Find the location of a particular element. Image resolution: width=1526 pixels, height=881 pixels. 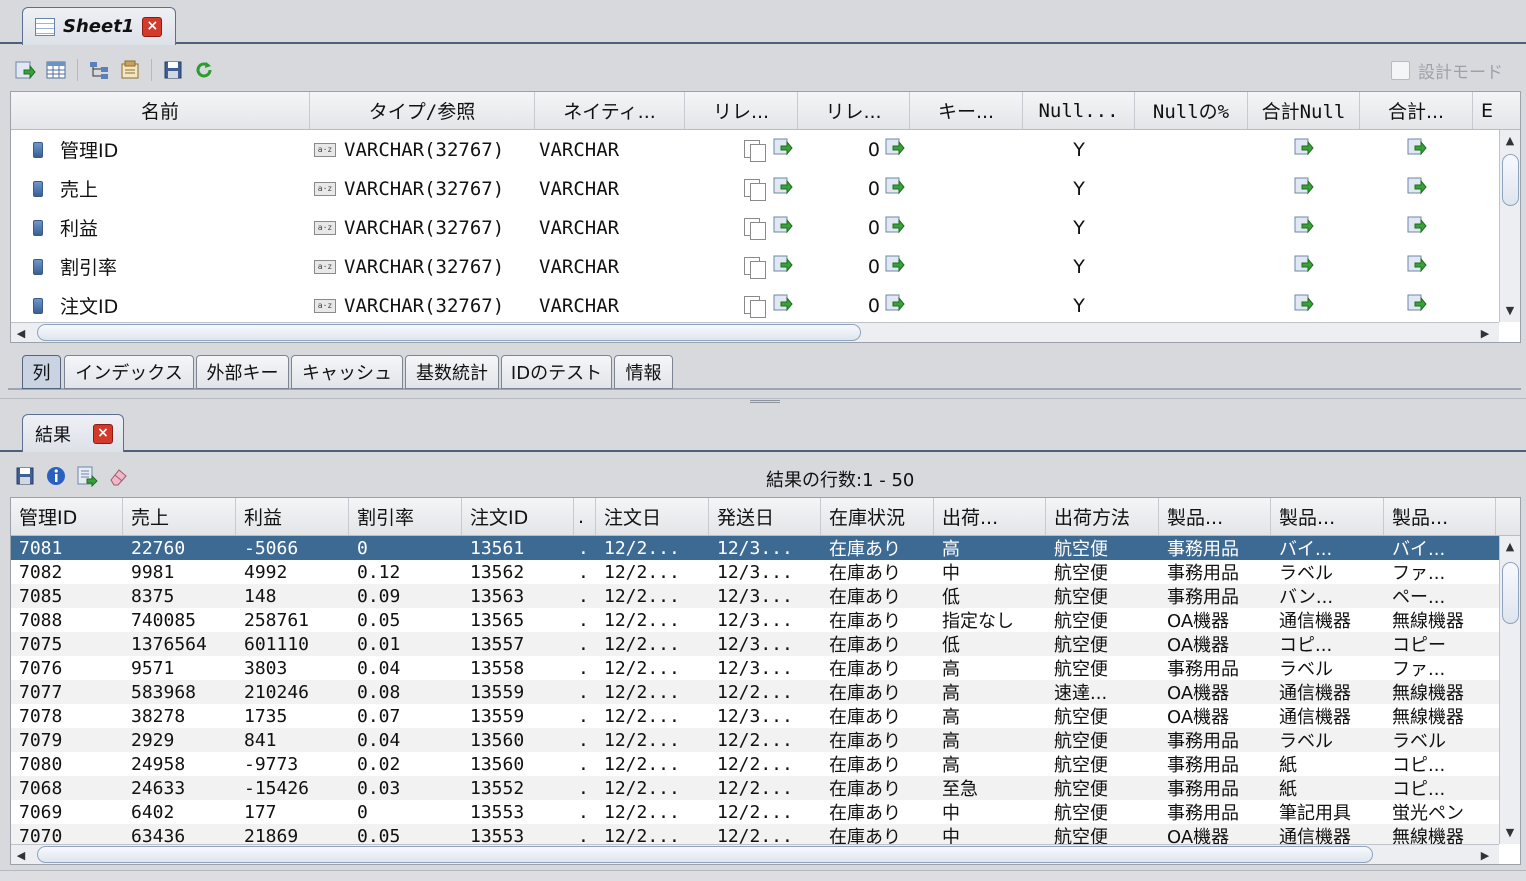

result-cell: 7076 is located at coordinates (67, 668).